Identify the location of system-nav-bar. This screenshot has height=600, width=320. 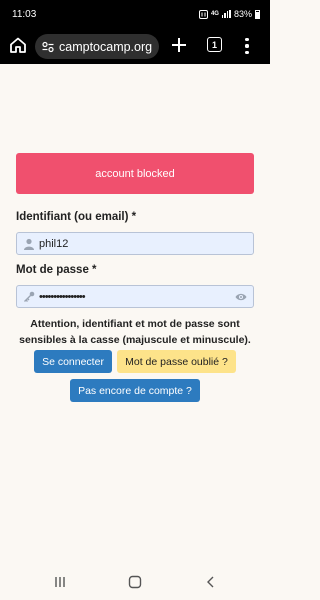
(135, 582).